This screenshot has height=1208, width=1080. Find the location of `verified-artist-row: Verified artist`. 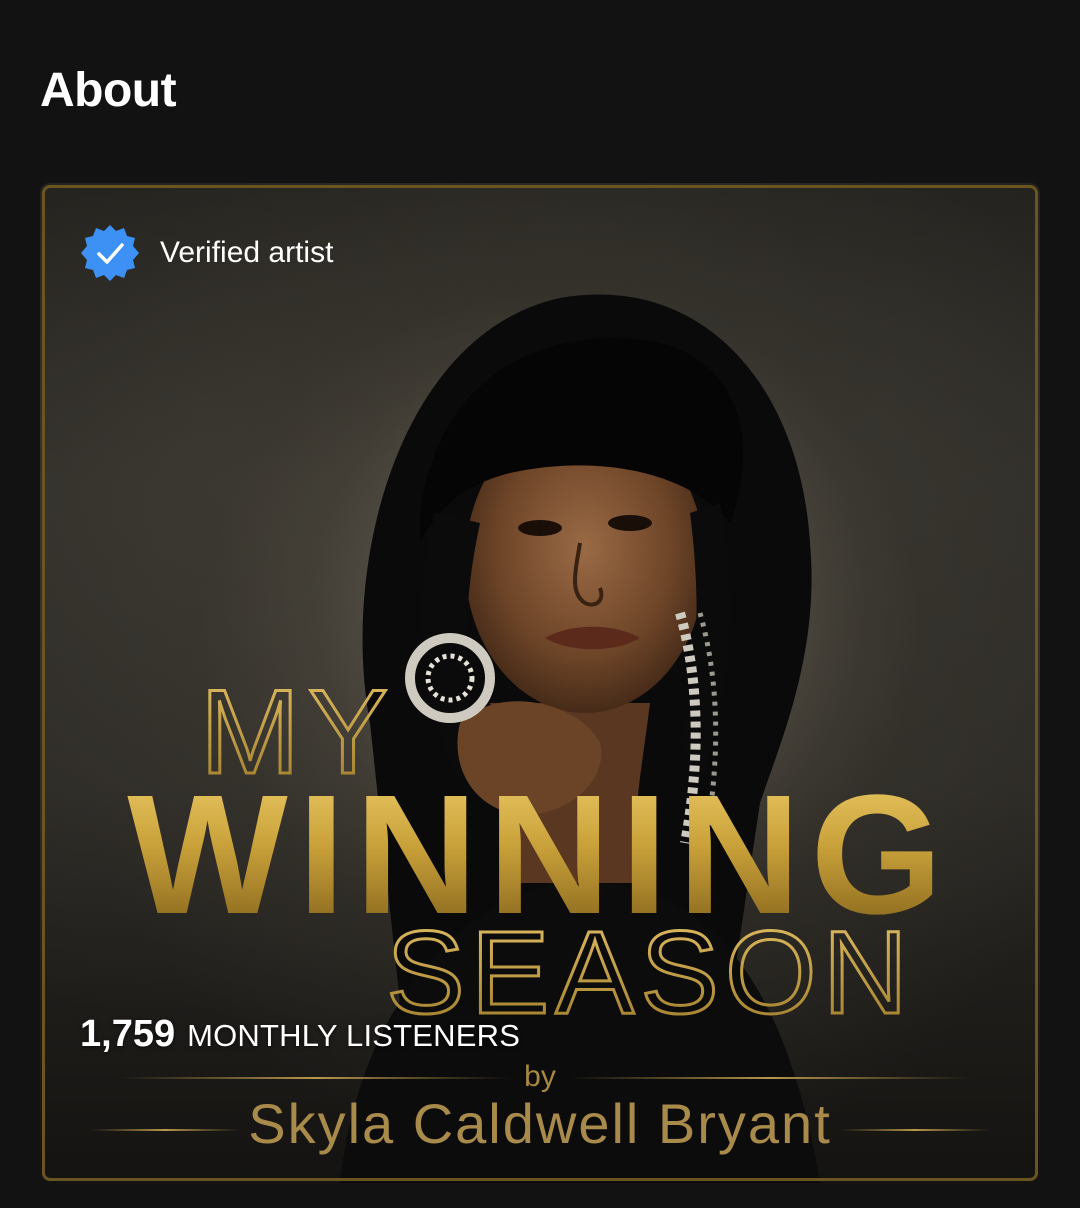

verified-artist-row: Verified artist is located at coordinates (206, 253).